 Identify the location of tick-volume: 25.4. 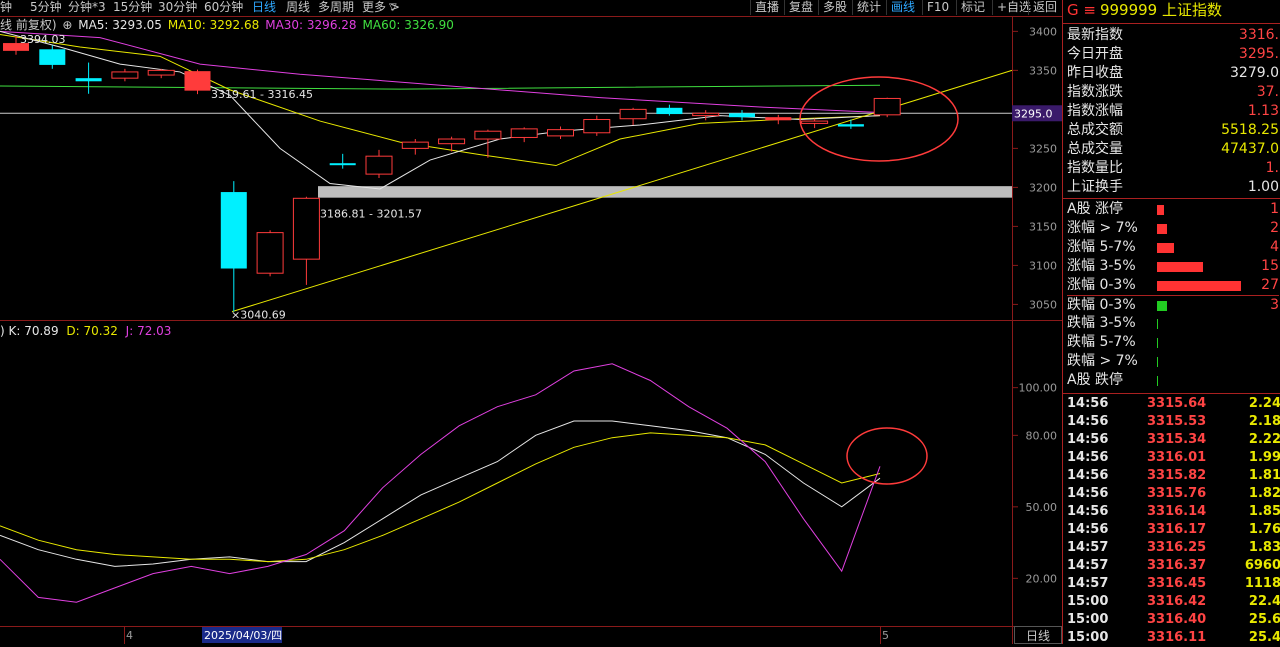
(1264, 637).